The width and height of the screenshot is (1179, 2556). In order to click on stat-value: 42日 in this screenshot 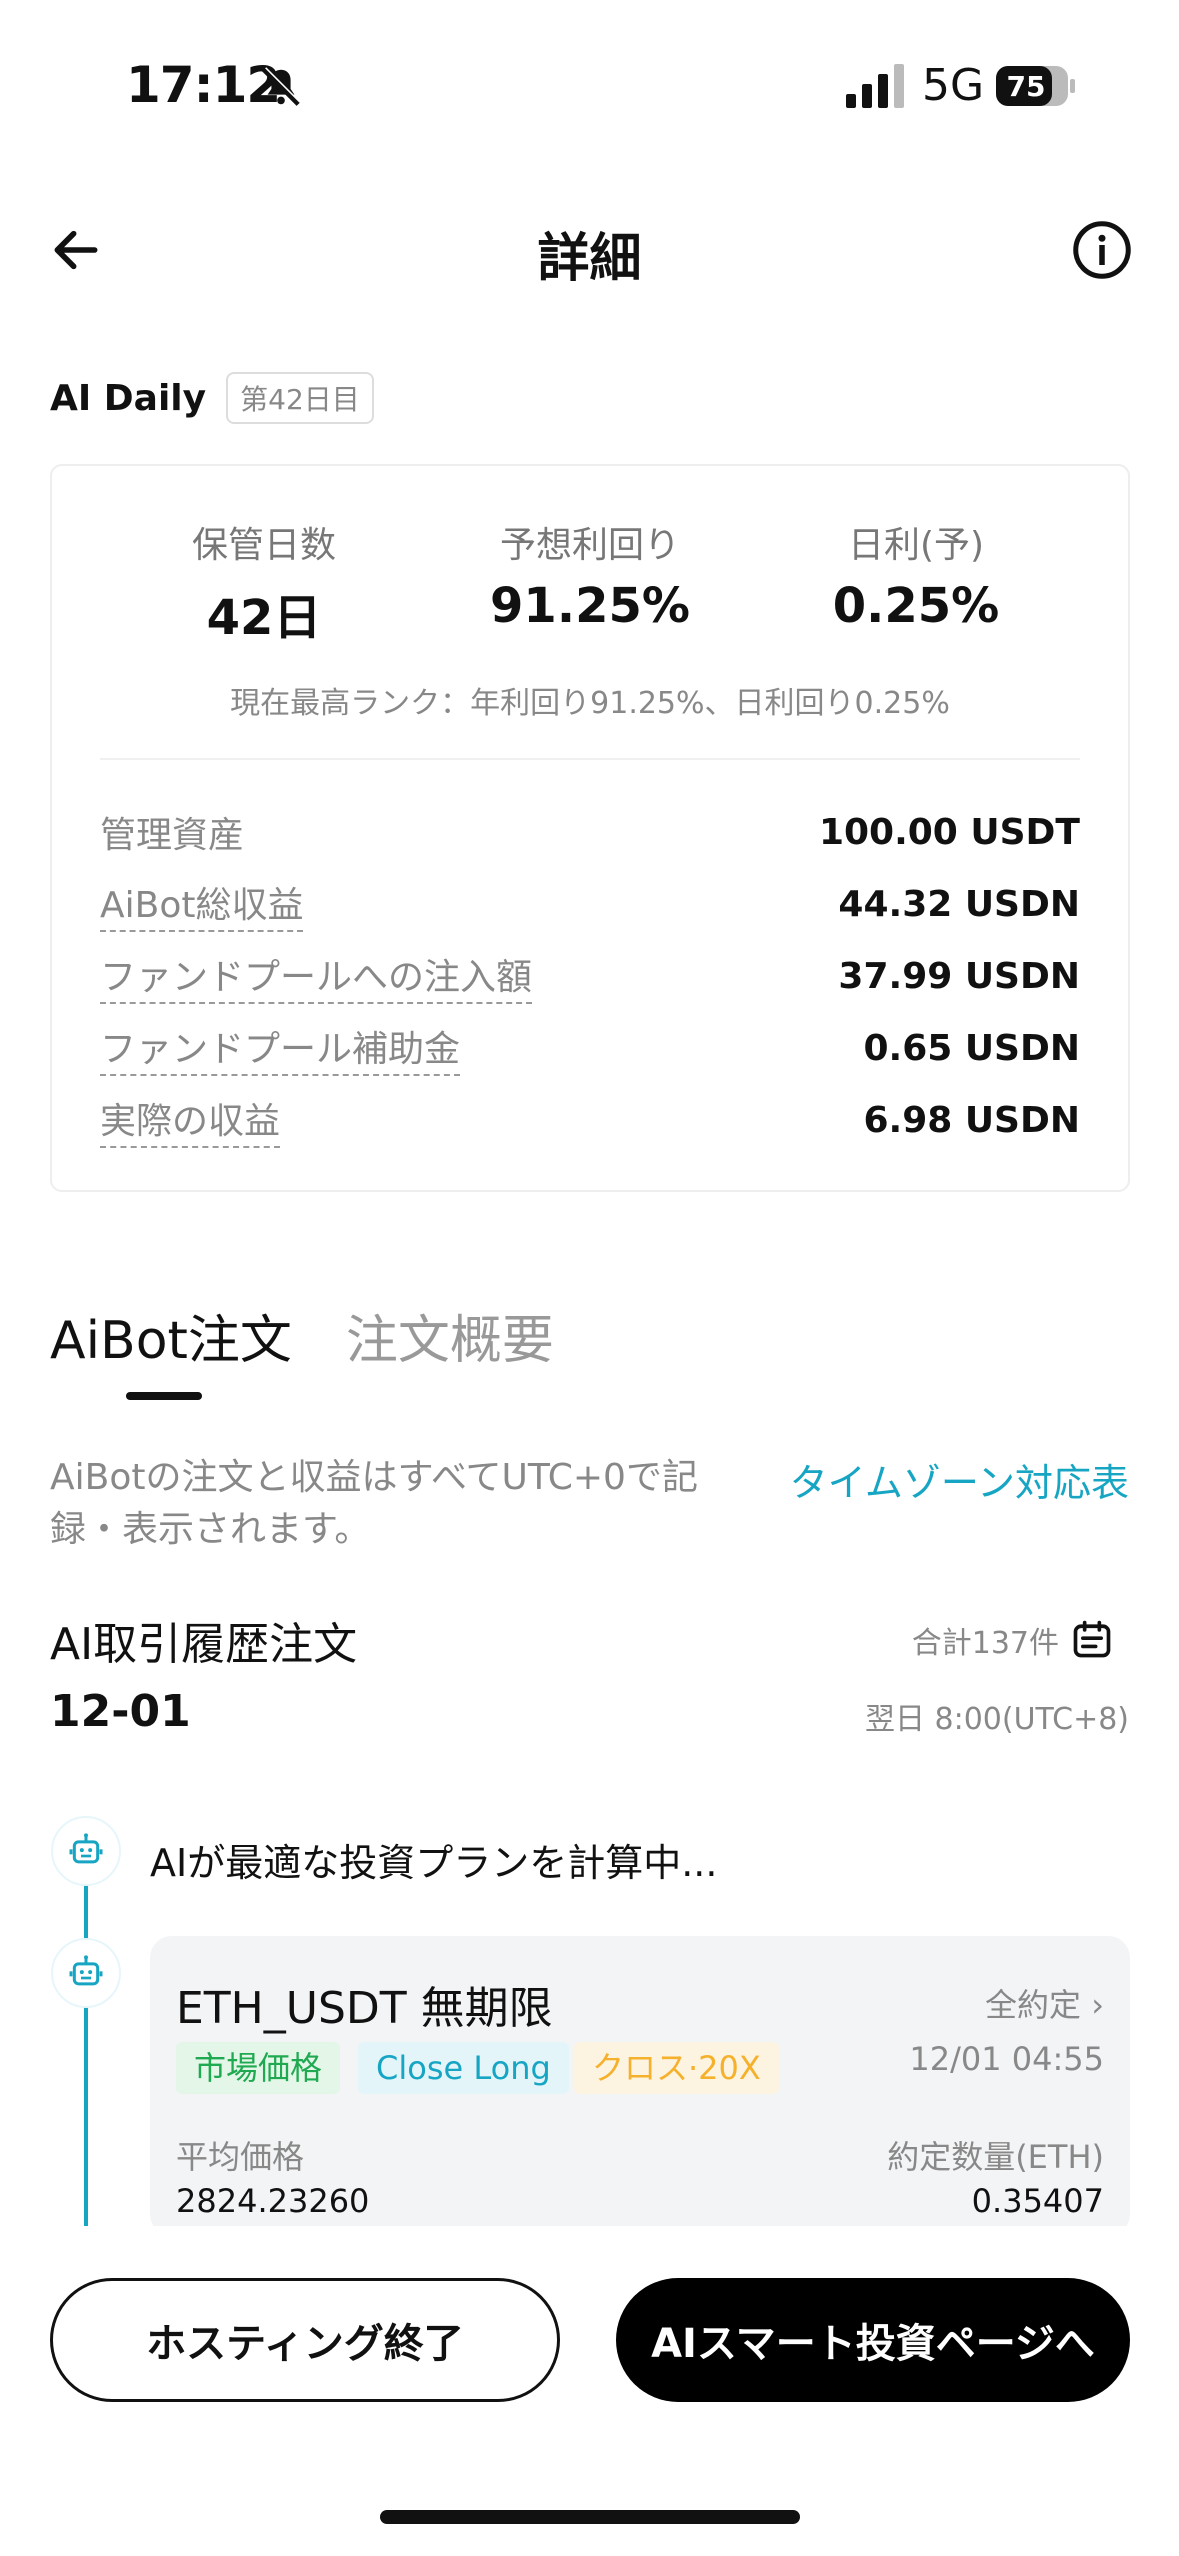, I will do `click(264, 618)`.